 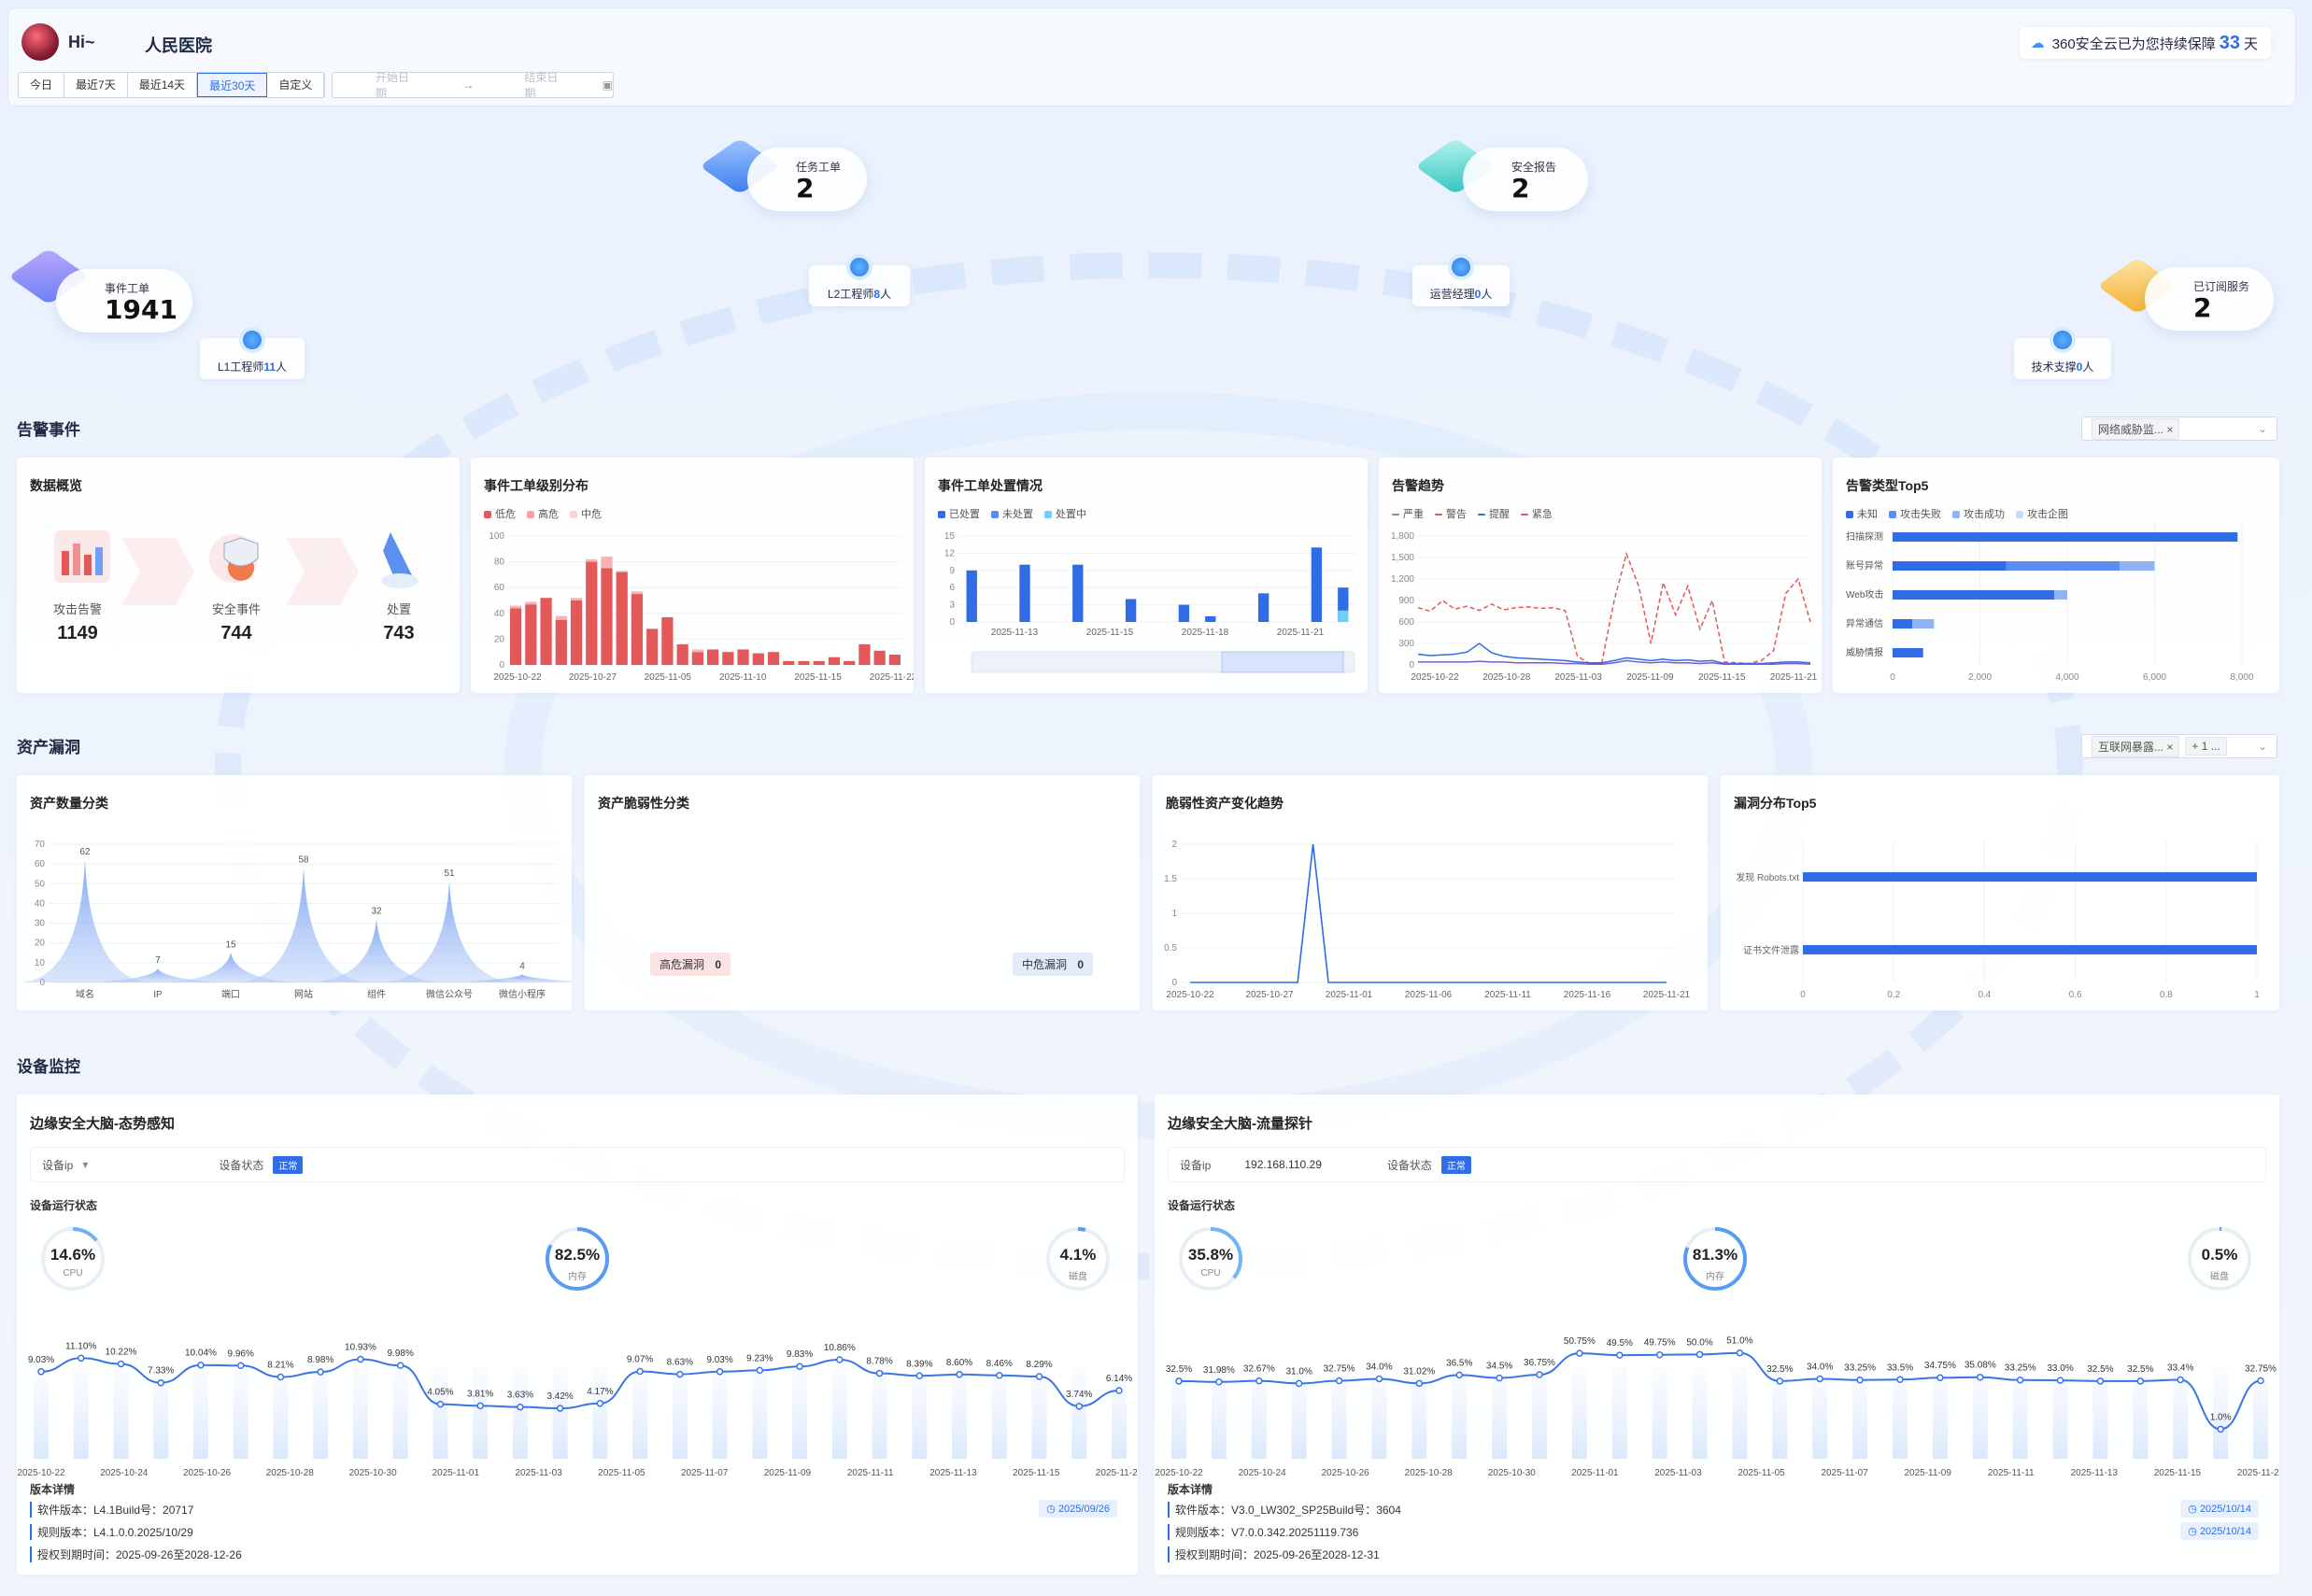 I want to click on x-tick-label: 0.4, so click(x=1985, y=995).